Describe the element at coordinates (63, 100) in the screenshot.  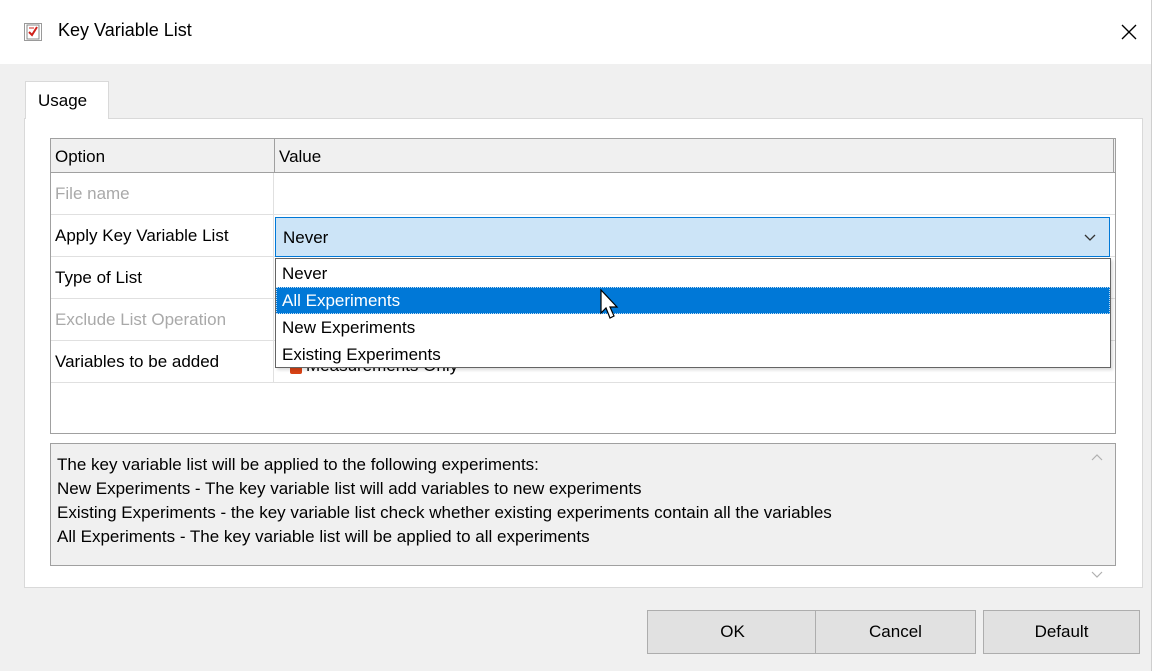
I see `tab-usage-label: Usage` at that location.